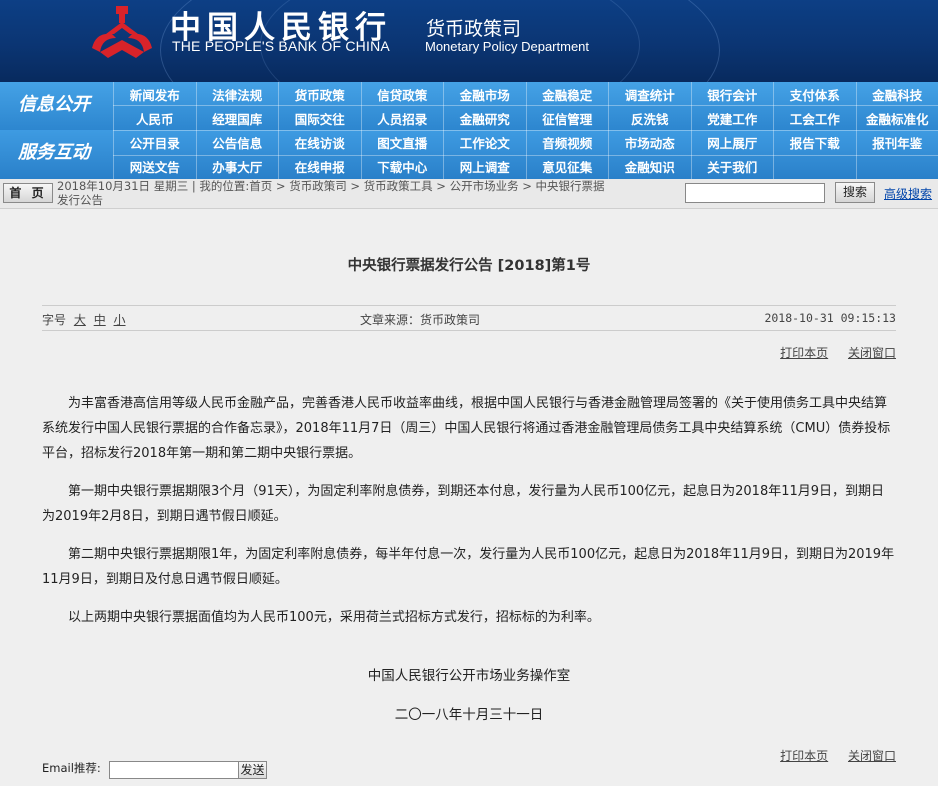  Describe the element at coordinates (469, 266) in the screenshot. I see `page-title: 中央银行票据发行公告 [2018]第1号` at that location.